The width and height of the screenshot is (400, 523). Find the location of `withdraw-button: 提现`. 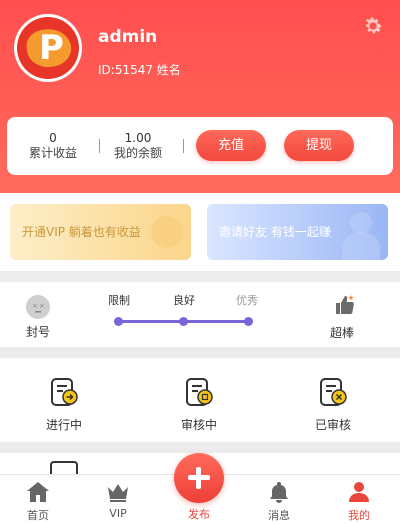

withdraw-button: 提现 is located at coordinates (319, 145).